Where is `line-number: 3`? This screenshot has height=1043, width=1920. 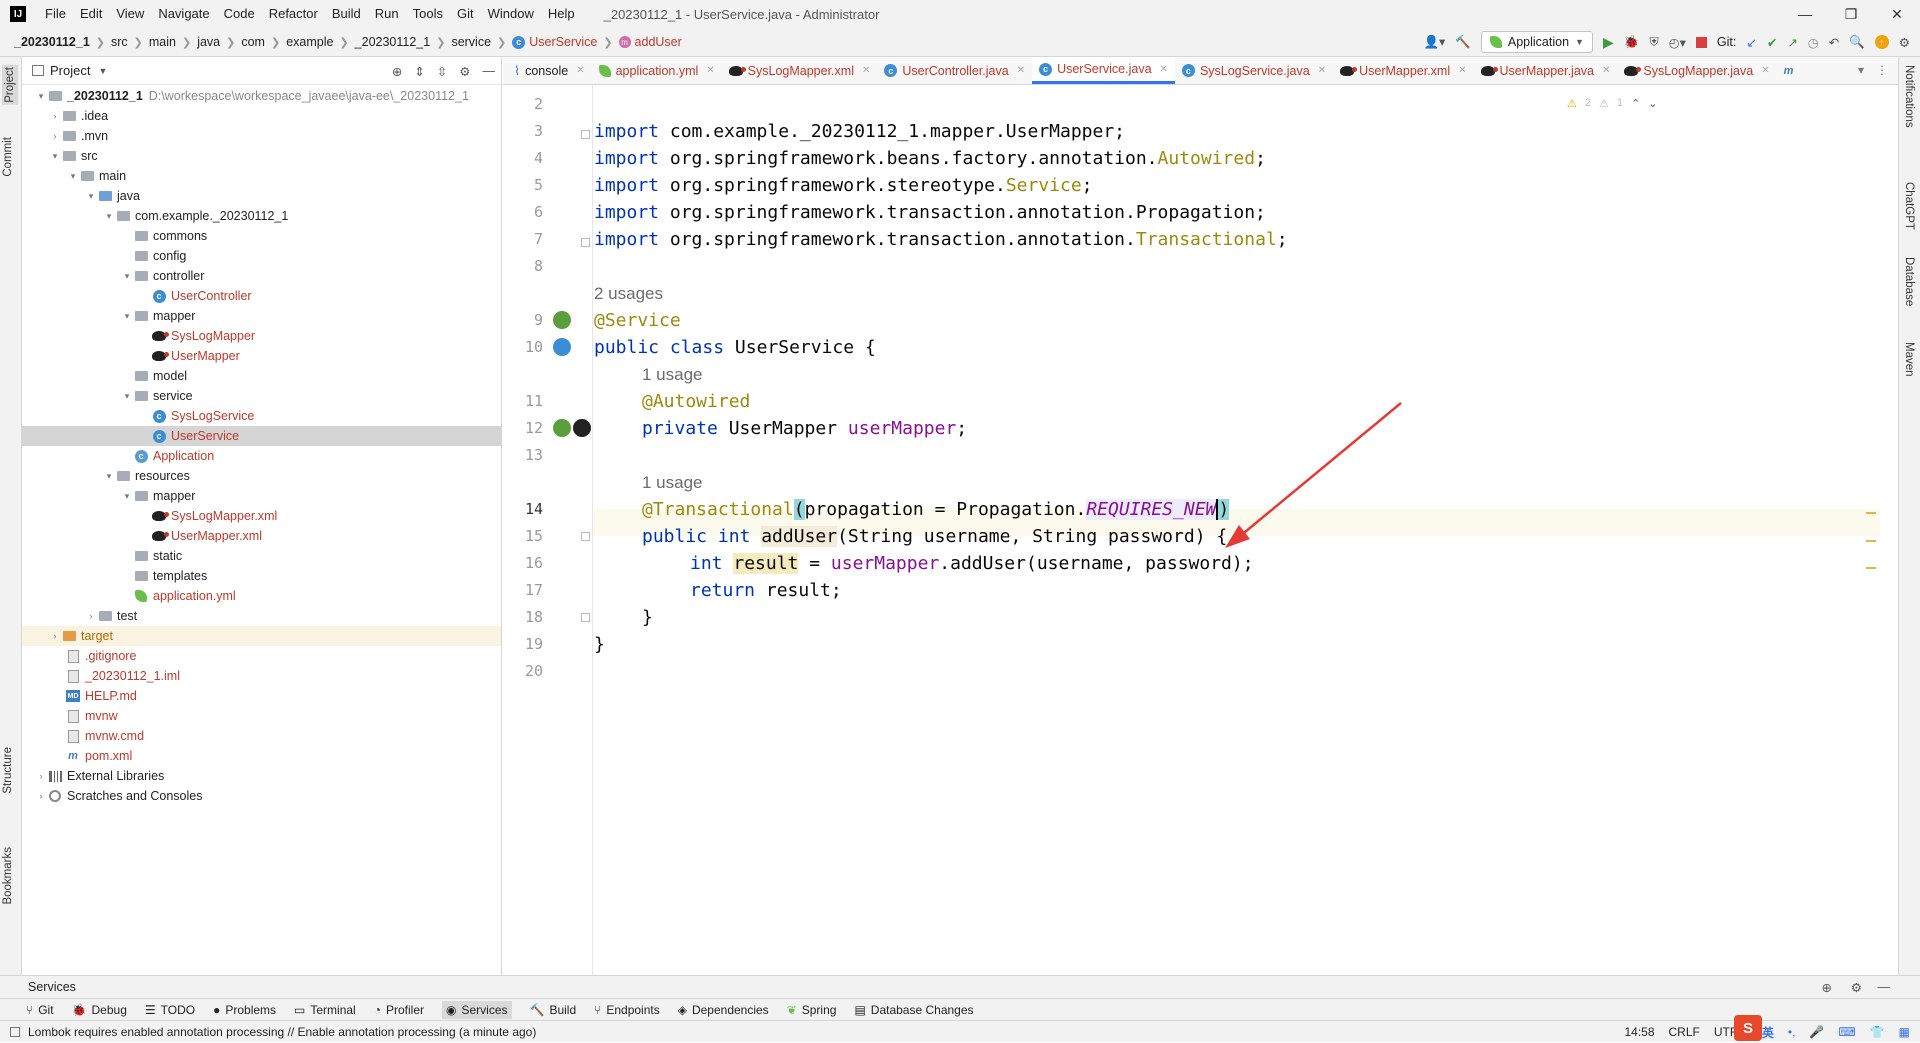 line-number: 3 is located at coordinates (523, 131).